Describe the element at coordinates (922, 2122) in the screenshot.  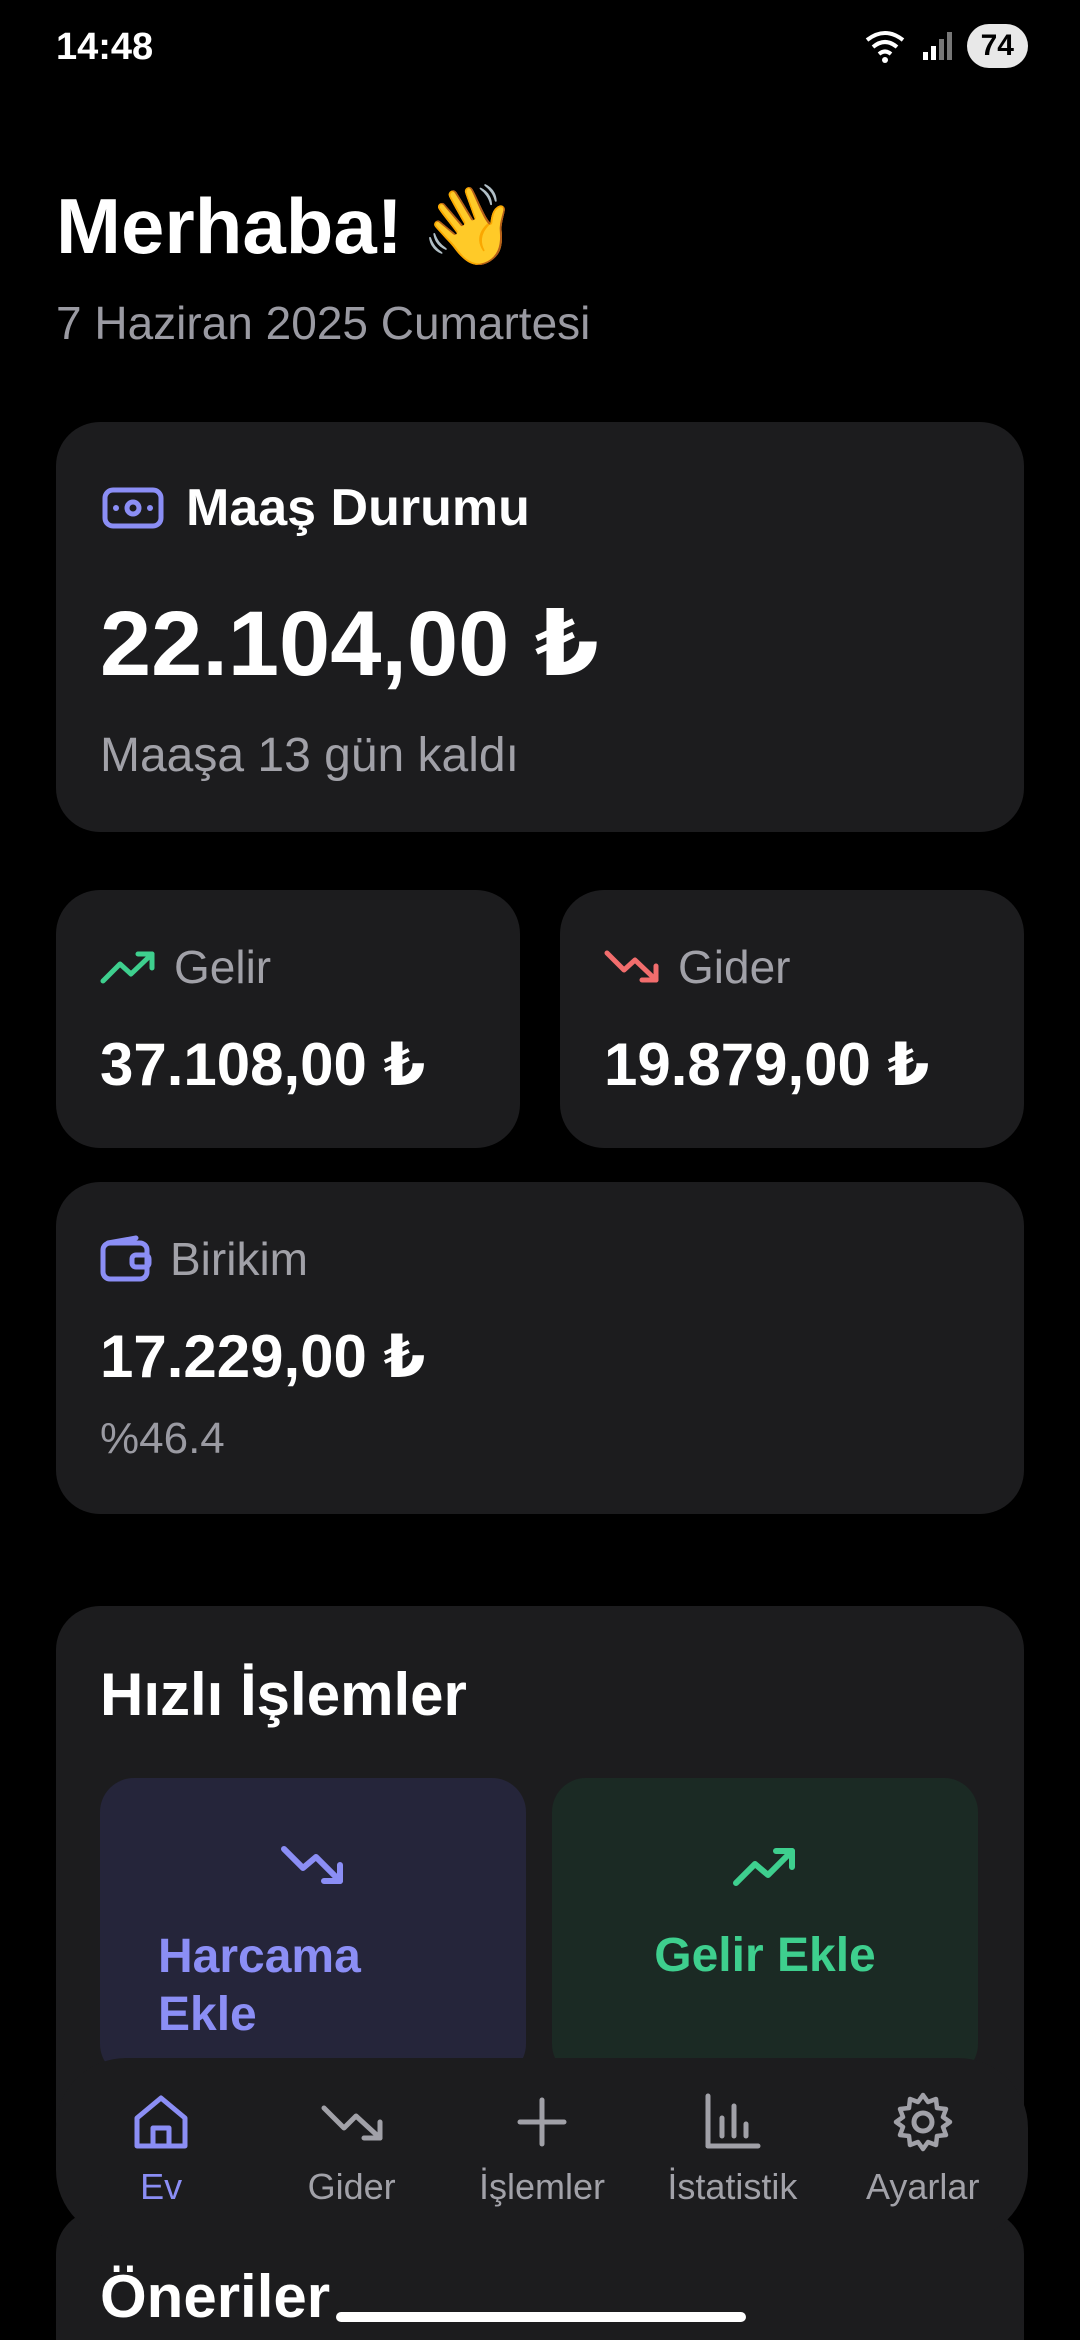
I see `gear-icon` at that location.